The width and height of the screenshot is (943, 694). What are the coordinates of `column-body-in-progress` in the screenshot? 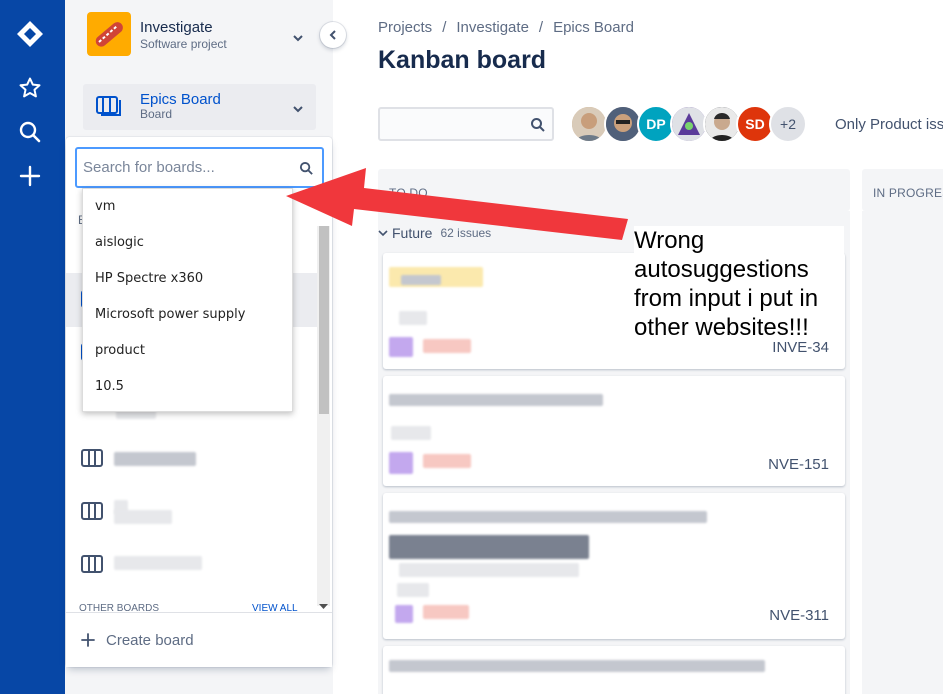 It's located at (902, 452).